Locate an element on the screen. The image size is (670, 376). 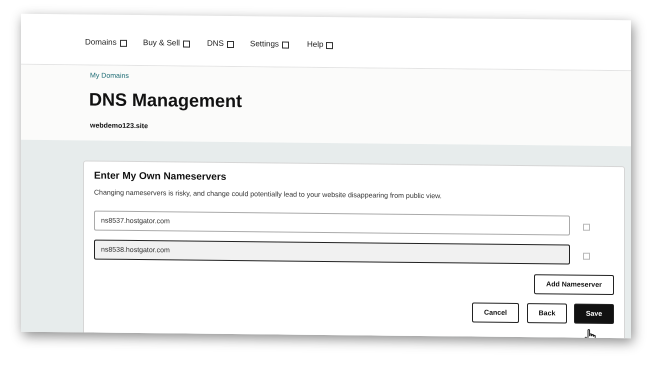
add-nameserver-button: Add Nameserver is located at coordinates (574, 285).